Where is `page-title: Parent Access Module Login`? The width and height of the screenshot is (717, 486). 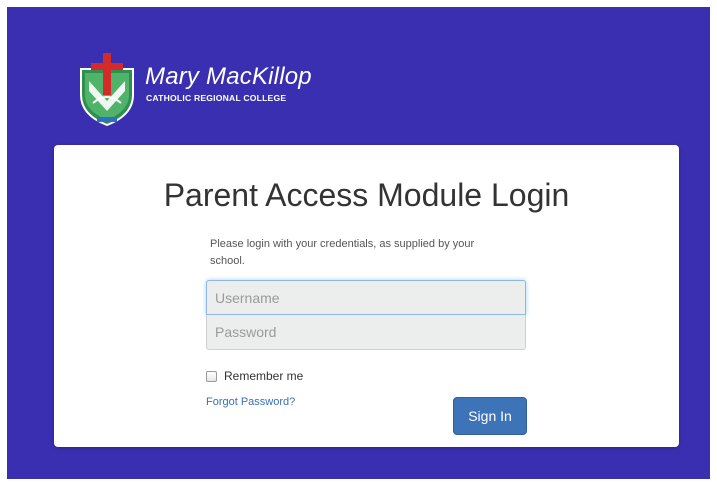 page-title: Parent Access Module Login is located at coordinates (366, 195).